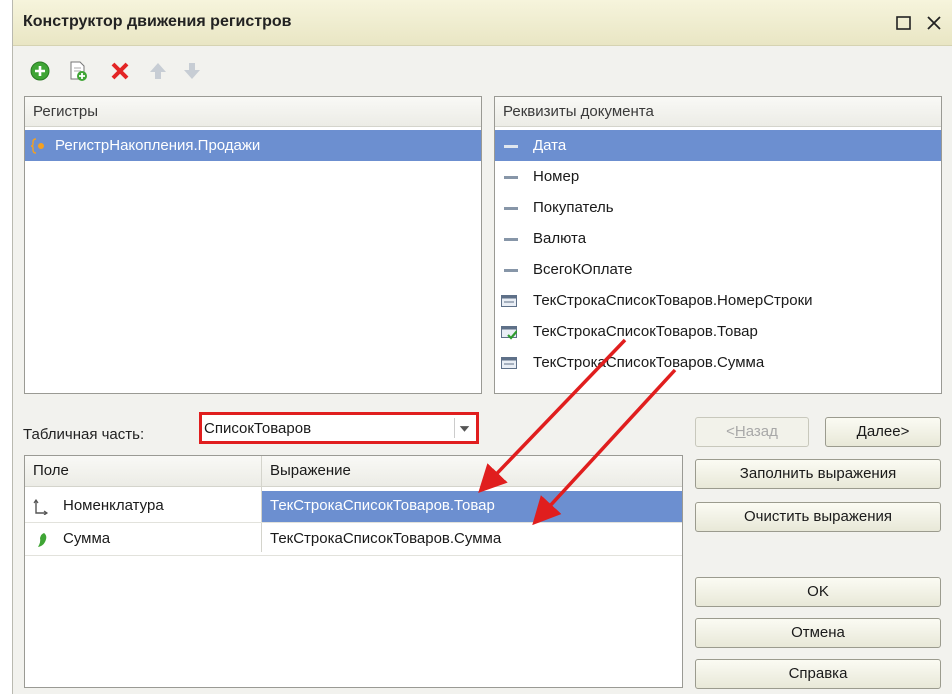 This screenshot has width=952, height=694. I want to click on attribute-item-row-number: ТекСтрокаСписокТоваров.НомерСтроки, so click(718, 300).